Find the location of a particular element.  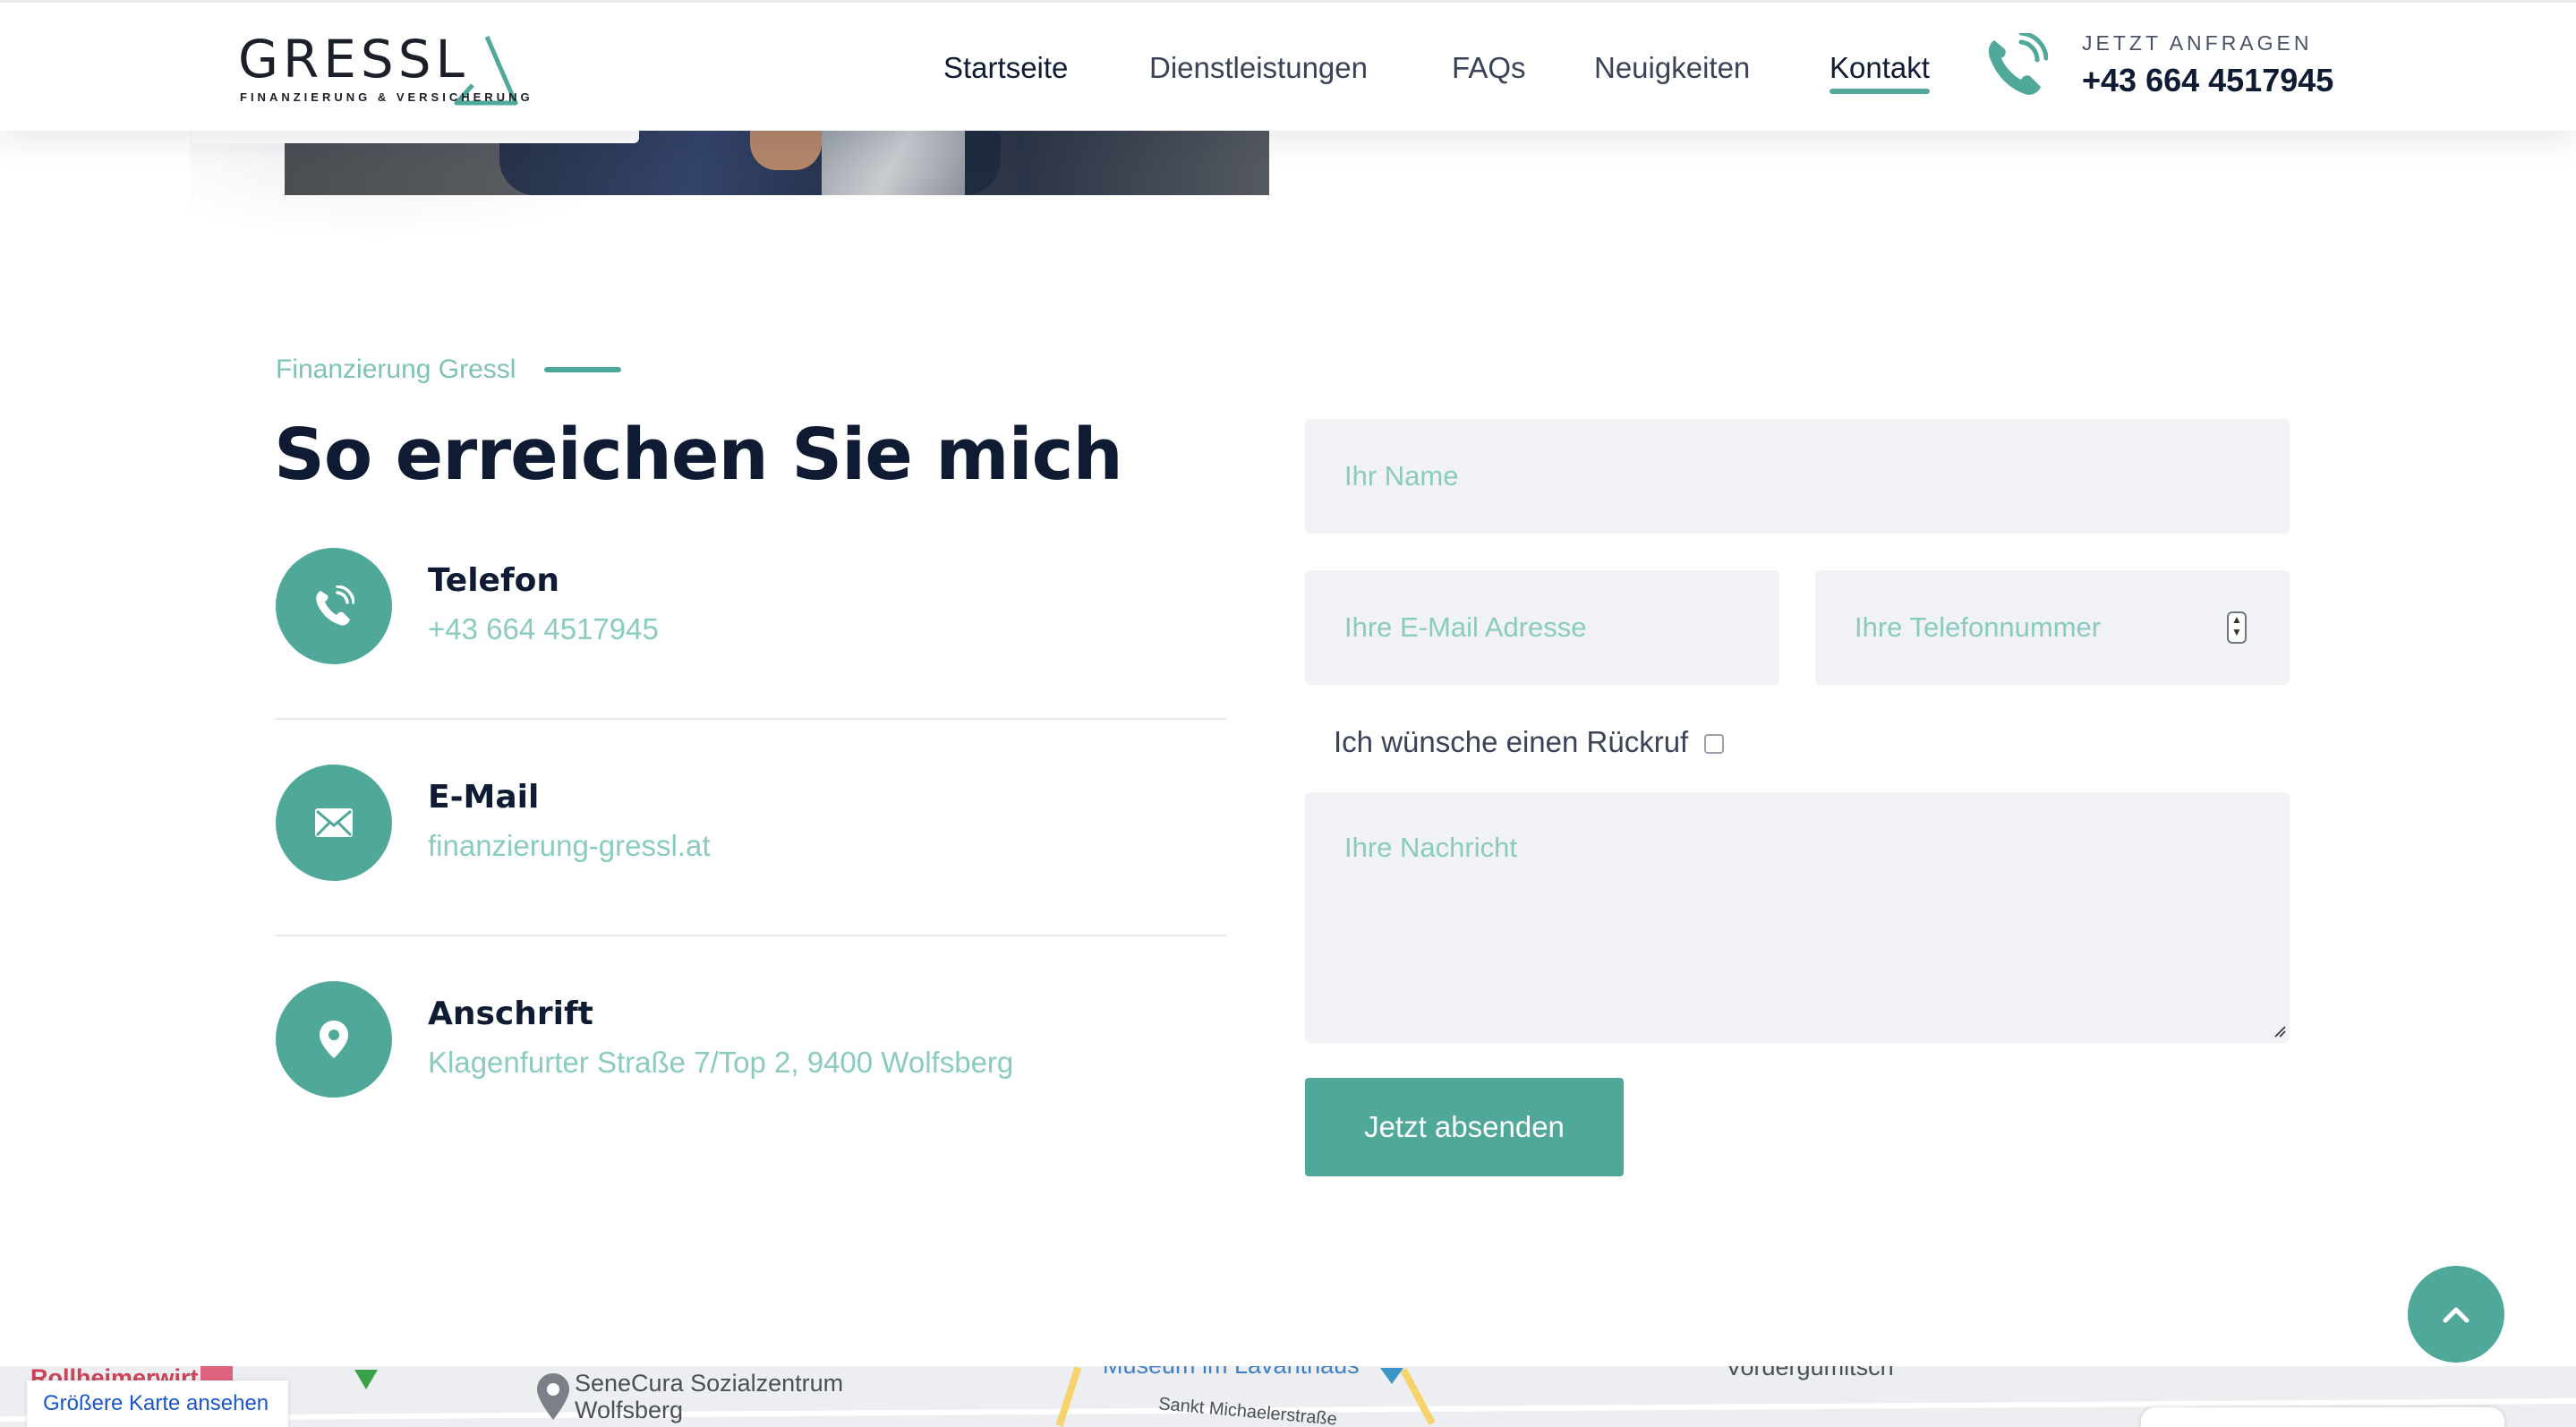

submit-button: Jetzt absenden is located at coordinates (1464, 1127).